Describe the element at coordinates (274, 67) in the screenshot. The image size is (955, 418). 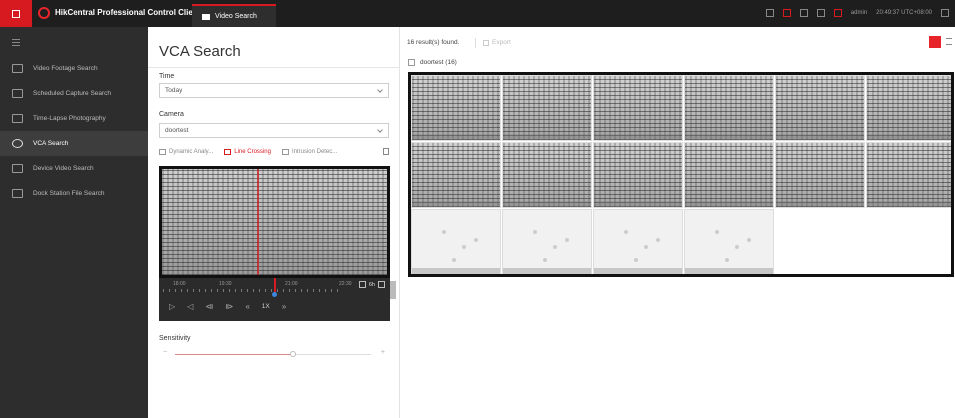
I see `divider` at that location.